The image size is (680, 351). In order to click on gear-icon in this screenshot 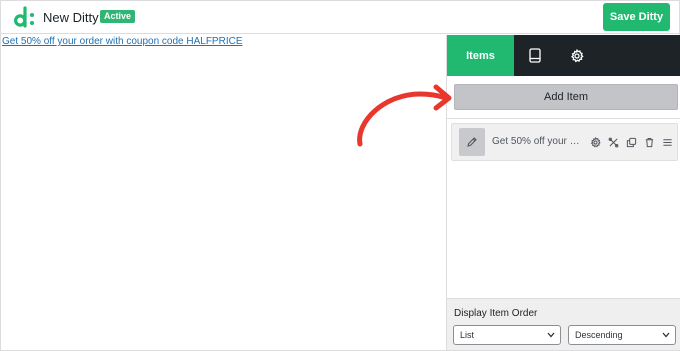, I will do `click(577, 55)`.